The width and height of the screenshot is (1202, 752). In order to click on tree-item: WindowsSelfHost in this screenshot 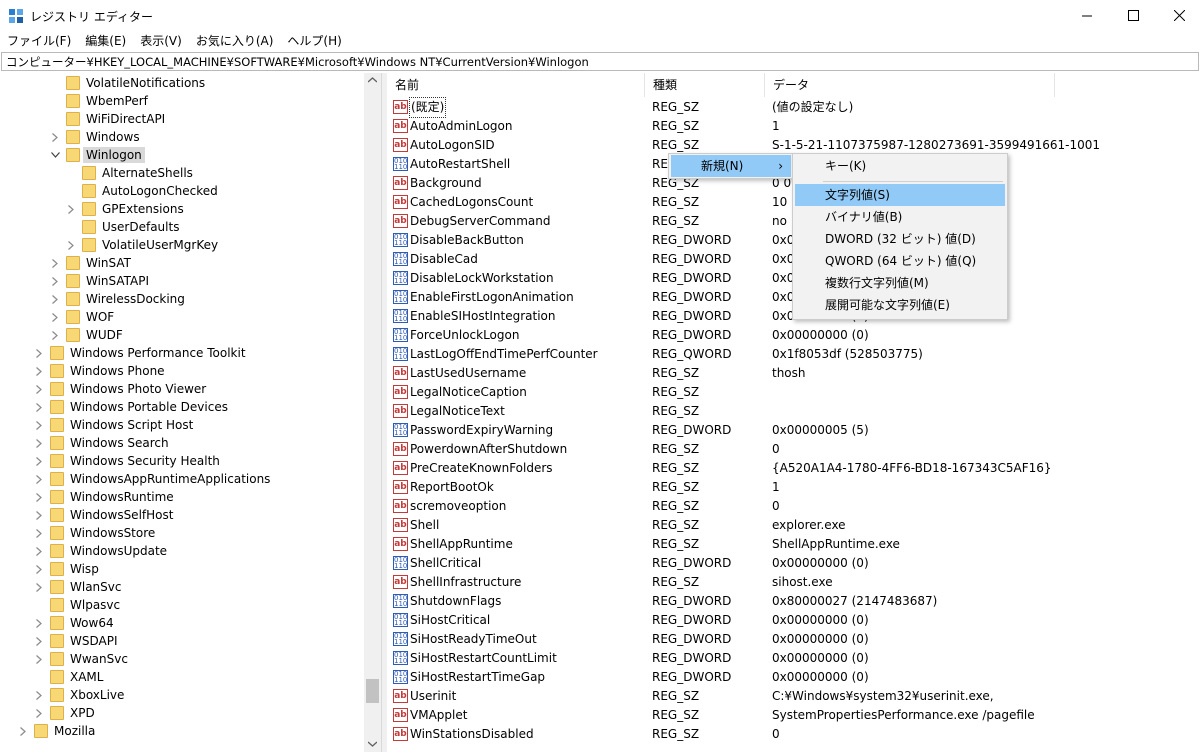, I will do `click(105, 515)`.